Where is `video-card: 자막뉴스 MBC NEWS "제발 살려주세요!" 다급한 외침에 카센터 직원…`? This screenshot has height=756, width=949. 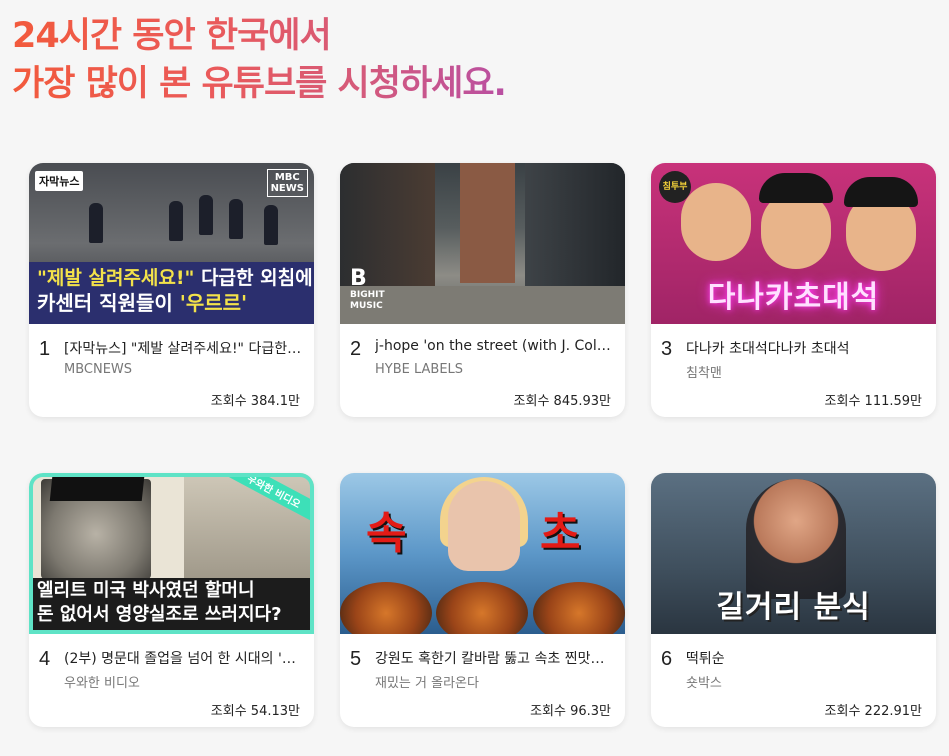 video-card: 자막뉴스 MBC NEWS "제발 살려주세요!" 다급한 외침에 카센터 직원… is located at coordinates (171, 290).